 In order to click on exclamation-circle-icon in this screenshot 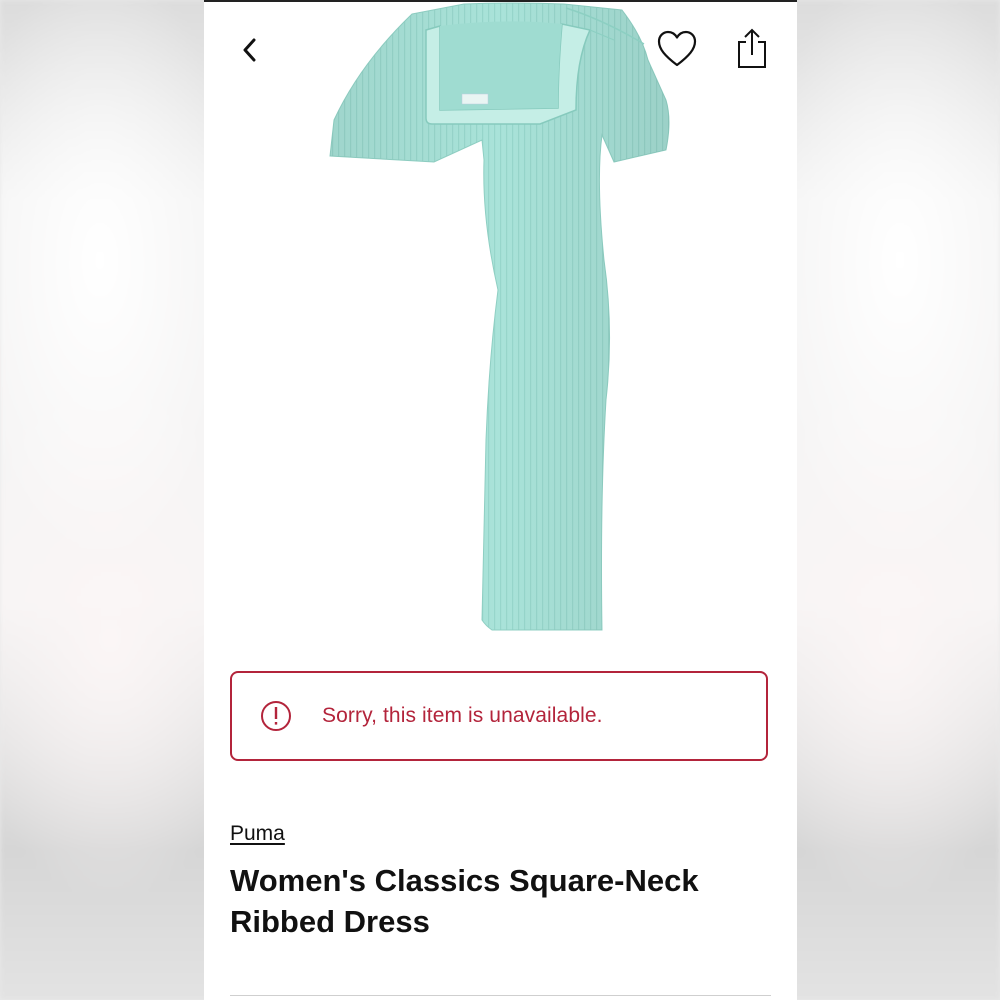, I will do `click(276, 716)`.